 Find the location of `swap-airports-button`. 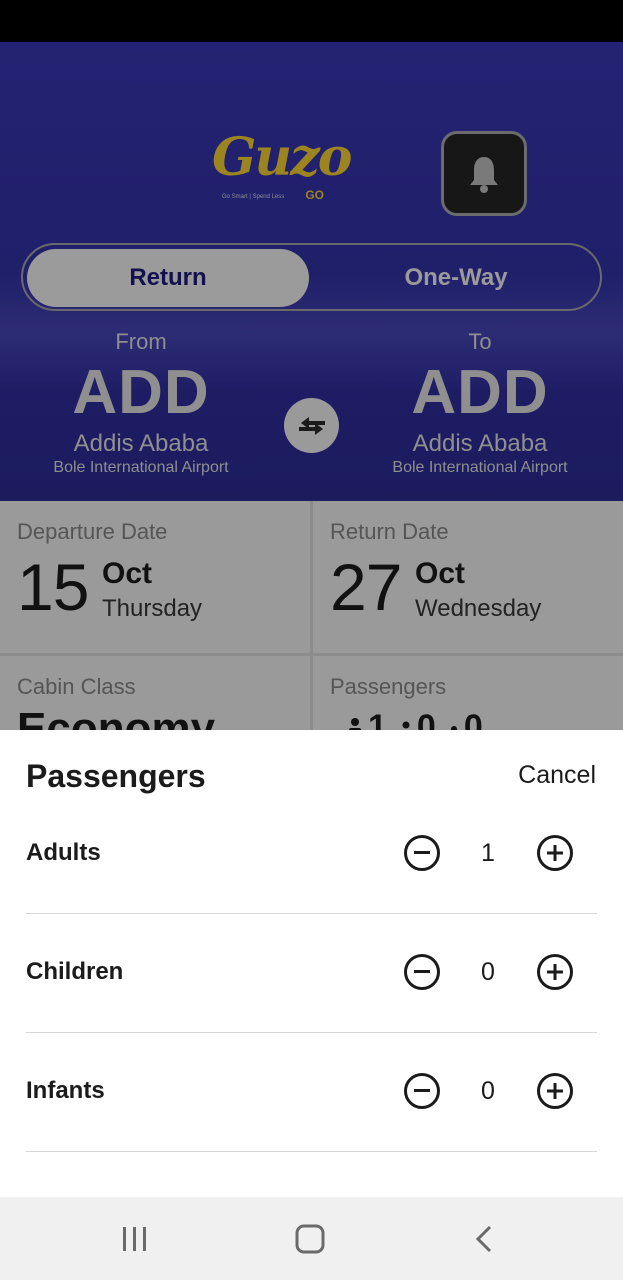

swap-airports-button is located at coordinates (311, 425).